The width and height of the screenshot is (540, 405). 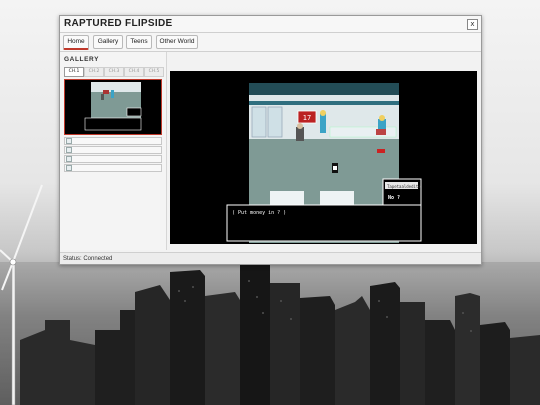 I want to click on sign-text: 17, so click(x=307, y=118).